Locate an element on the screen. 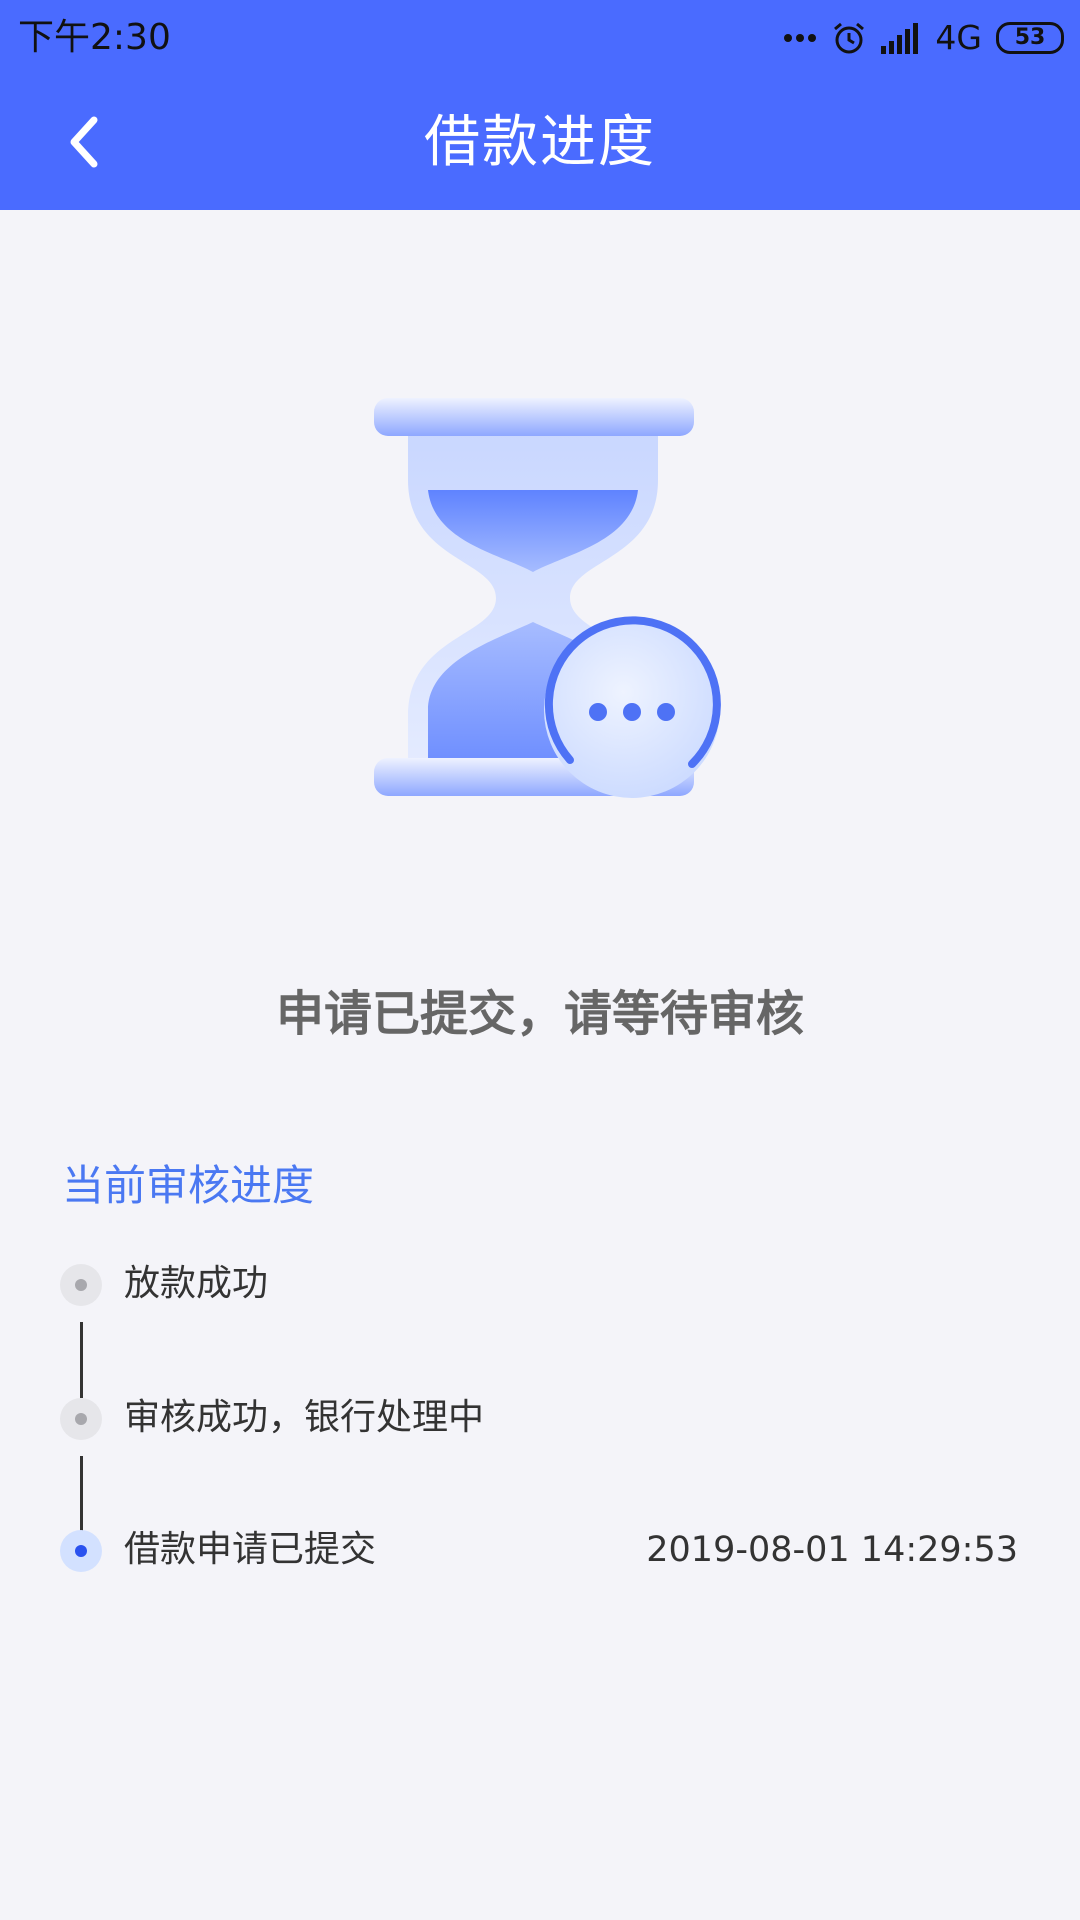  step-dot-active is located at coordinates (81, 1551).